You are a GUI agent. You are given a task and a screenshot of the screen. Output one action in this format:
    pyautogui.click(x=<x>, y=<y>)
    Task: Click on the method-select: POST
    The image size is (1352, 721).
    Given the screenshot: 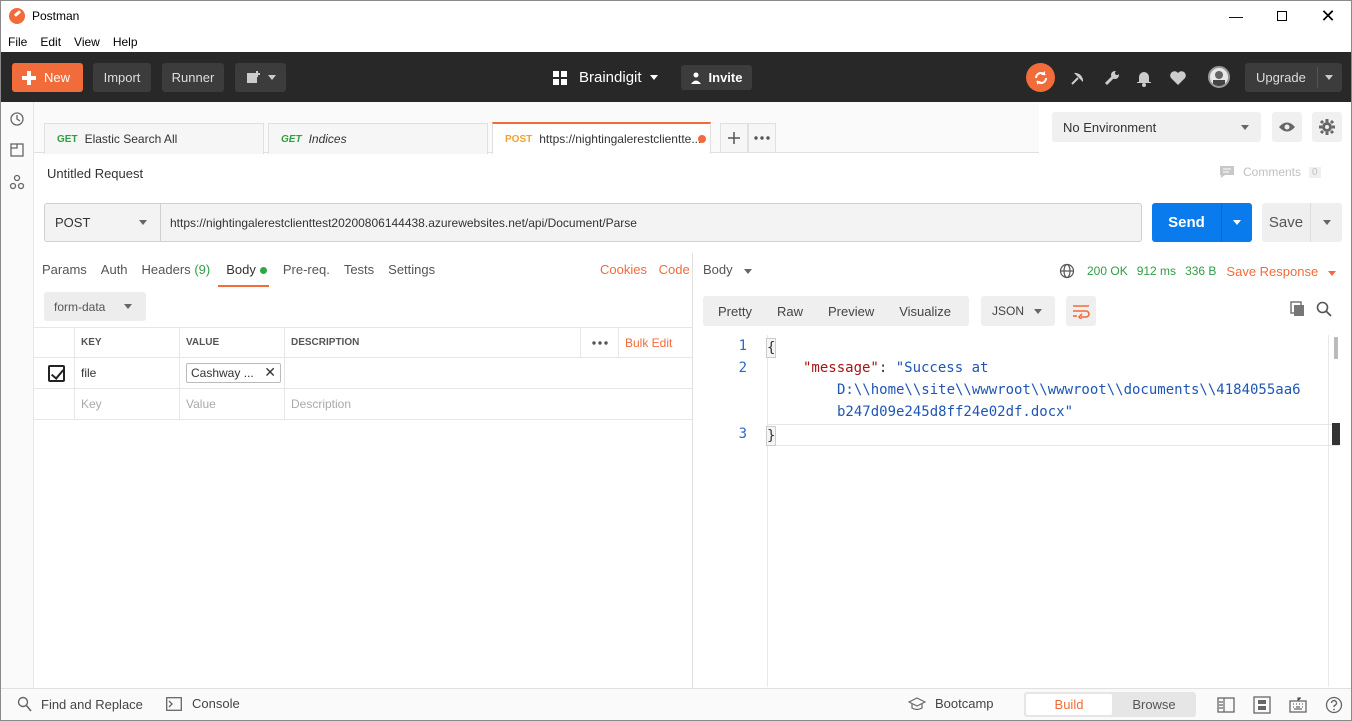 What is the action you would take?
    pyautogui.click(x=103, y=222)
    